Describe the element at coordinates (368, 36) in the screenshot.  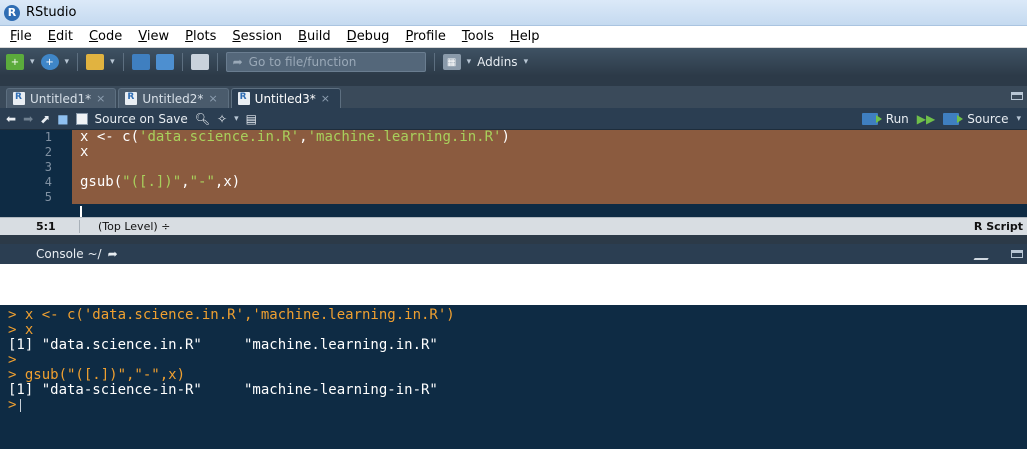
I see `menu-debug: Debug` at that location.